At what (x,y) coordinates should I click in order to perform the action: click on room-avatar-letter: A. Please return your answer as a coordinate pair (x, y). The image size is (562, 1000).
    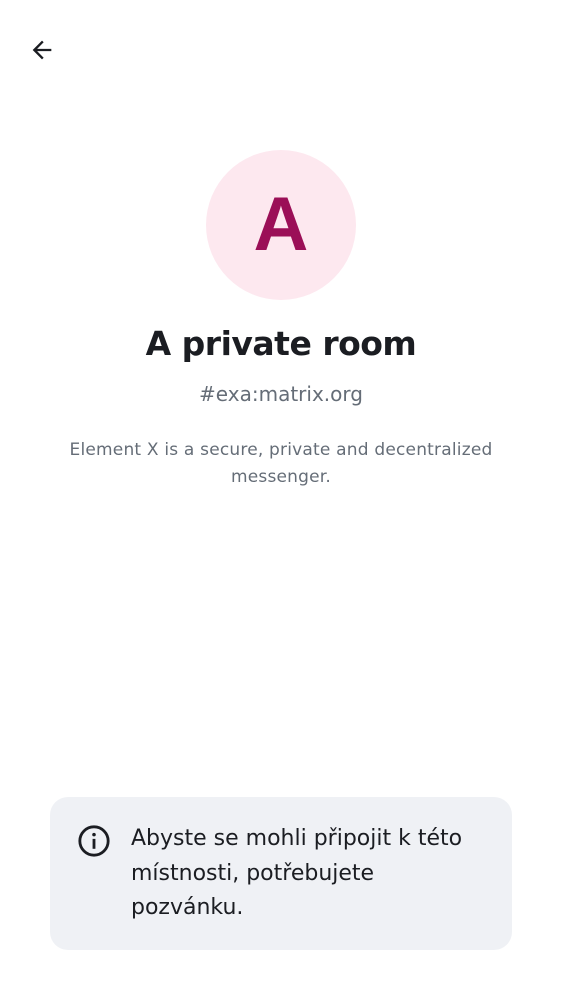
    Looking at the image, I should click on (281, 224).